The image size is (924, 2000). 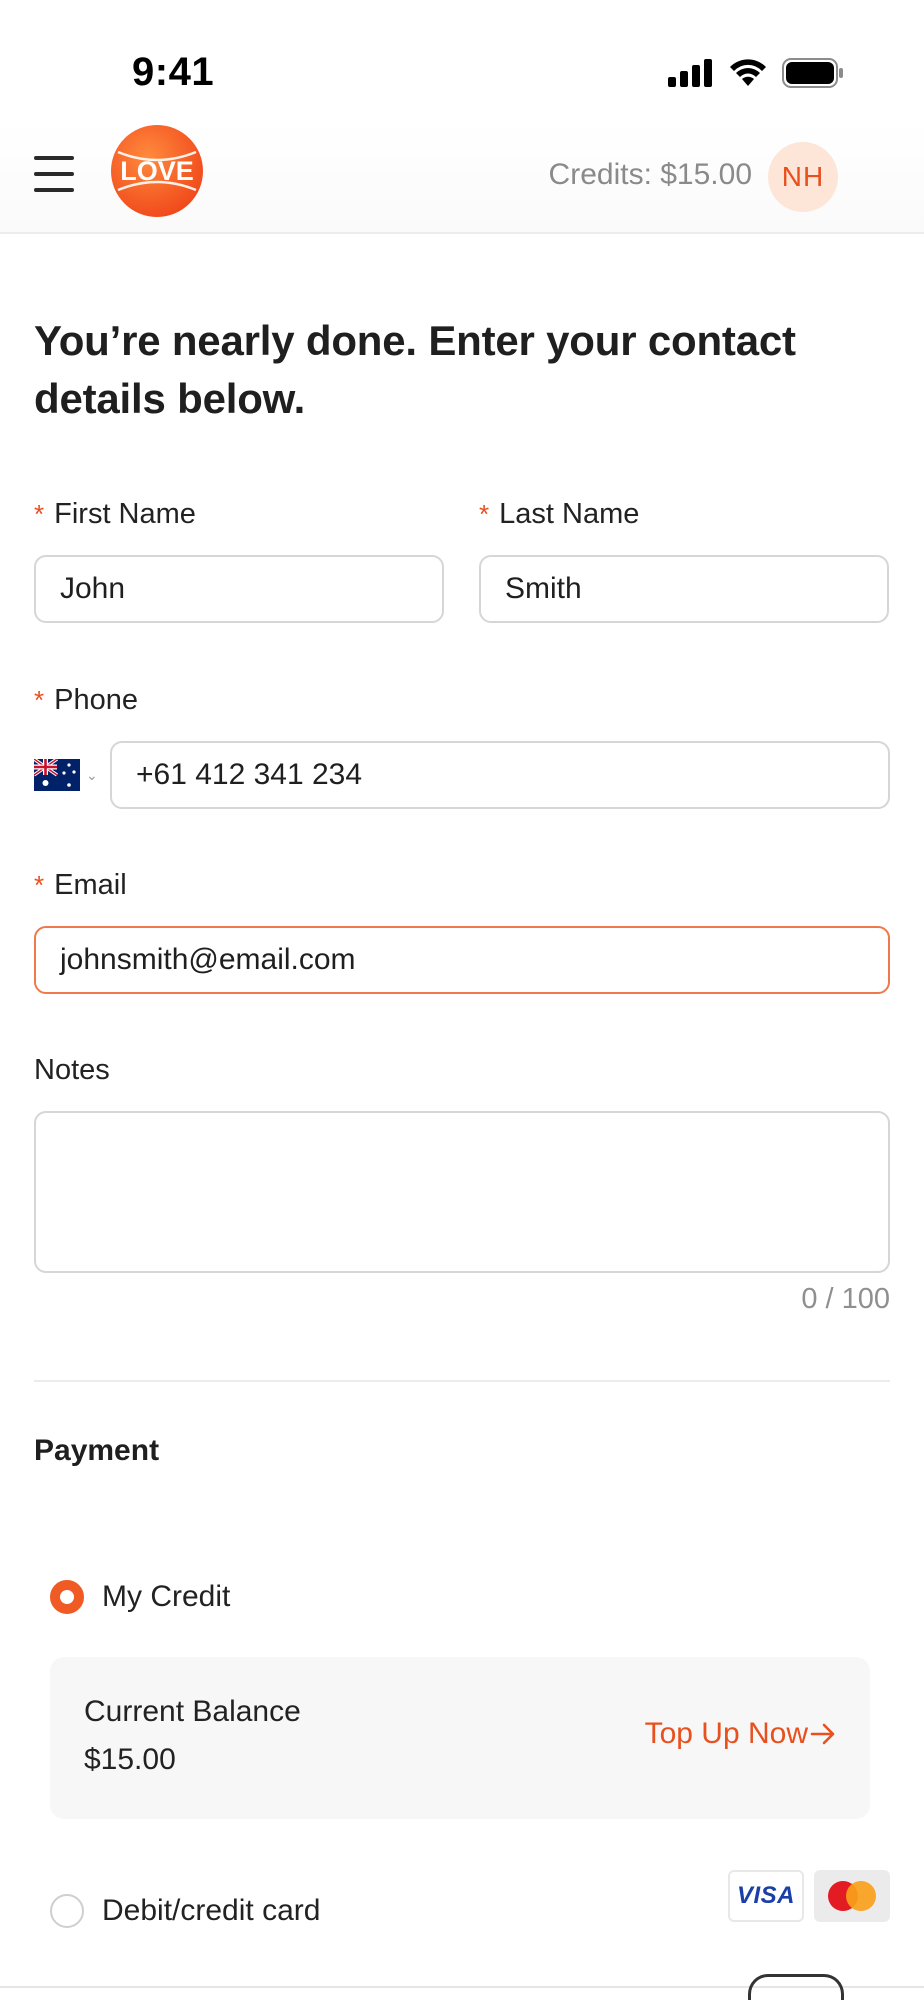 What do you see at coordinates (650, 174) in the screenshot?
I see `credits-balance: Credits: $15.00` at bounding box center [650, 174].